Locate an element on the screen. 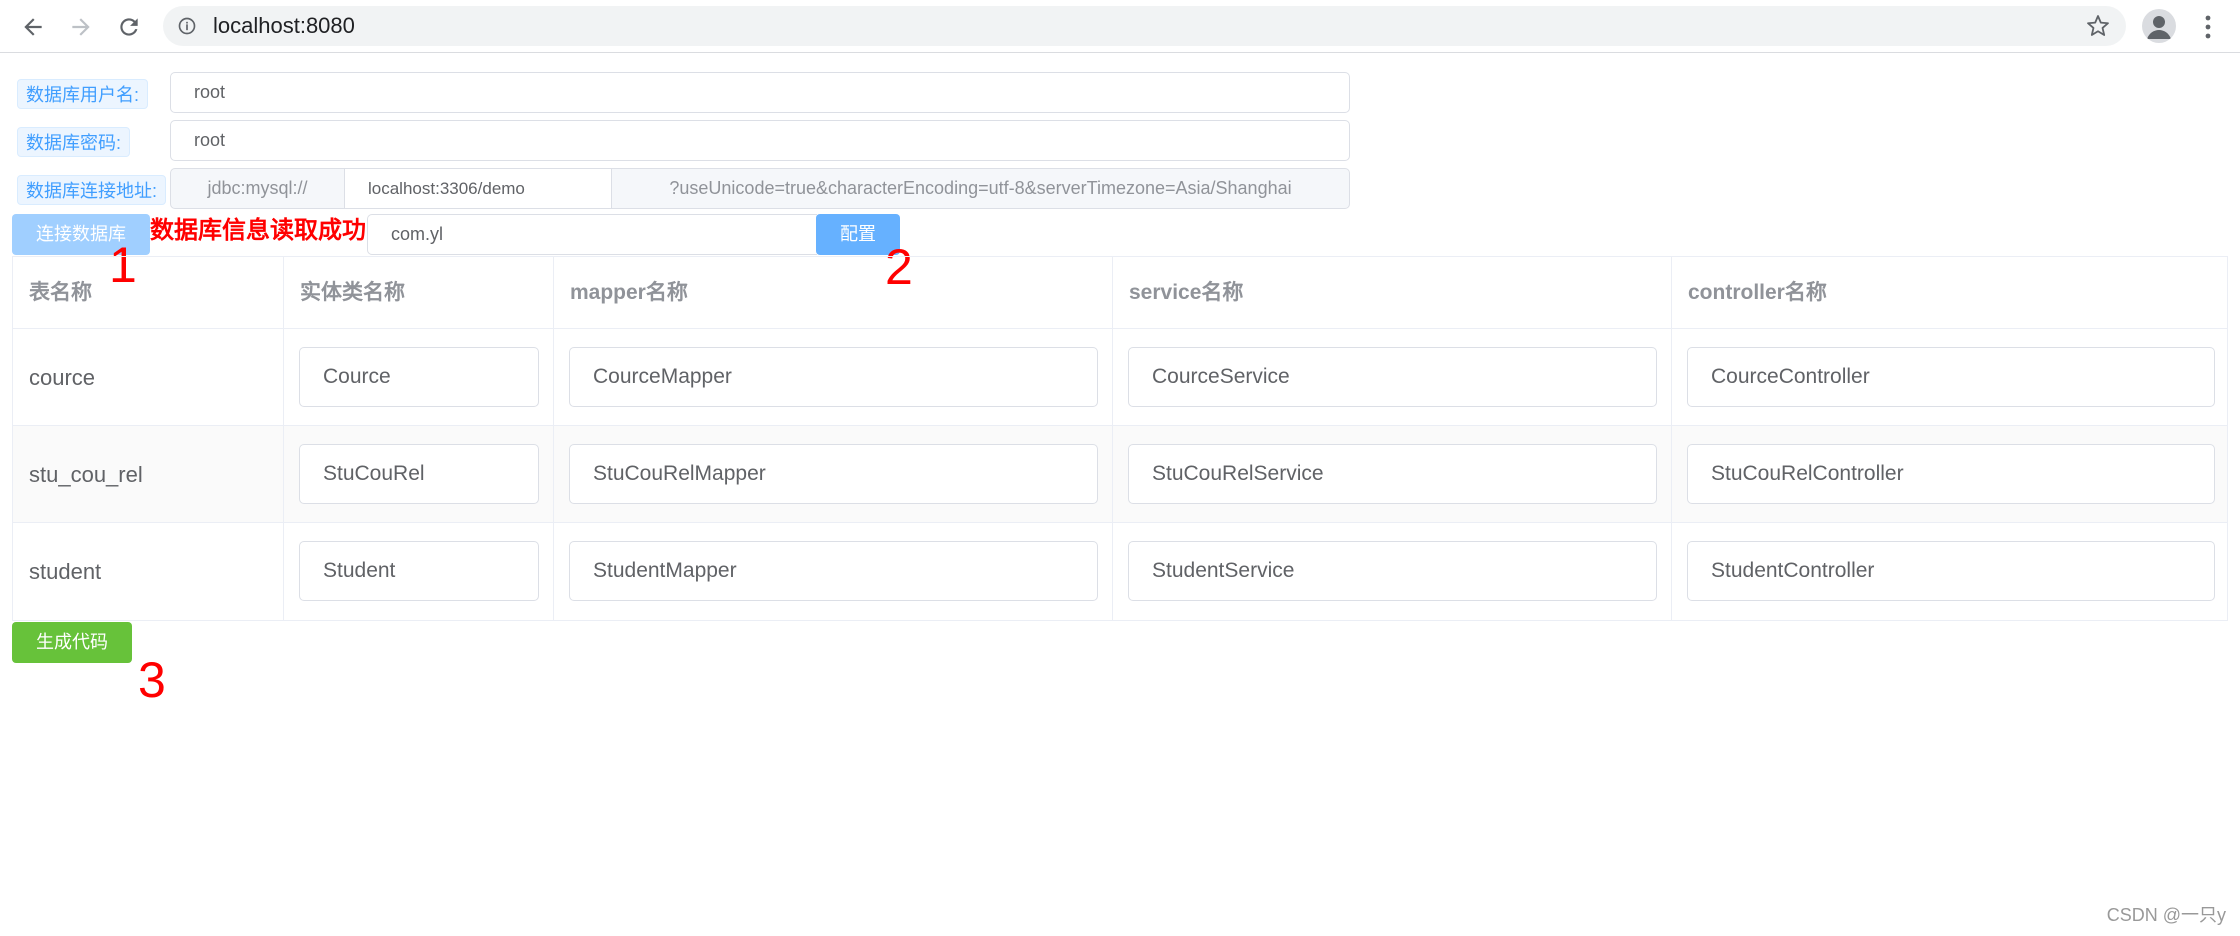 The image size is (2240, 936). success-message: 数据库信息读取成功 is located at coordinates (258, 230).